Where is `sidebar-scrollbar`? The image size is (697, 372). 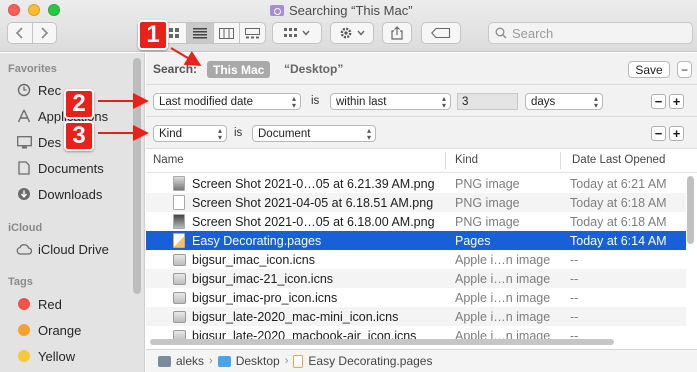
sidebar-scrollbar is located at coordinates (137, 176).